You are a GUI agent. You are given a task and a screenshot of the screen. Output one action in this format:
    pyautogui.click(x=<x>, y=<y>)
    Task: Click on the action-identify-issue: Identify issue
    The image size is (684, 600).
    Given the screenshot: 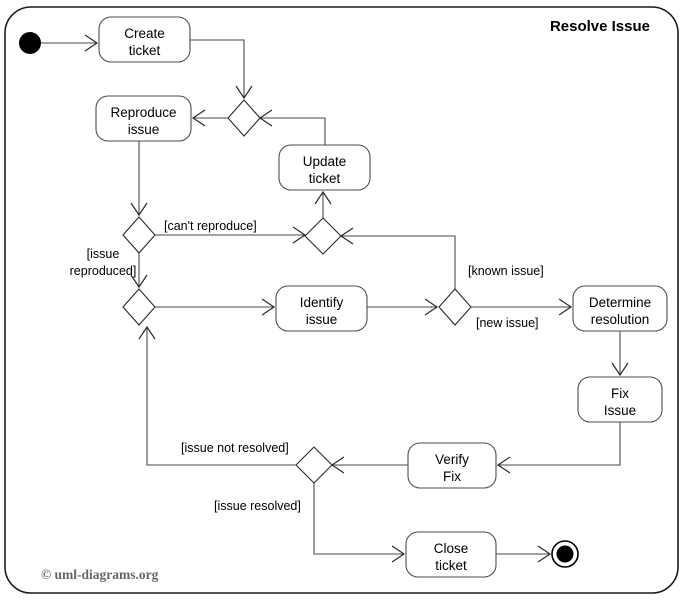 What is the action you would take?
    pyautogui.click(x=321, y=308)
    